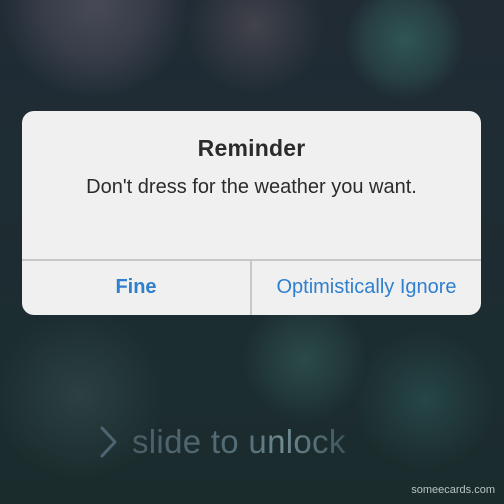 Image resolution: width=504 pixels, height=504 pixels. I want to click on watermark: someecards.com, so click(453, 490).